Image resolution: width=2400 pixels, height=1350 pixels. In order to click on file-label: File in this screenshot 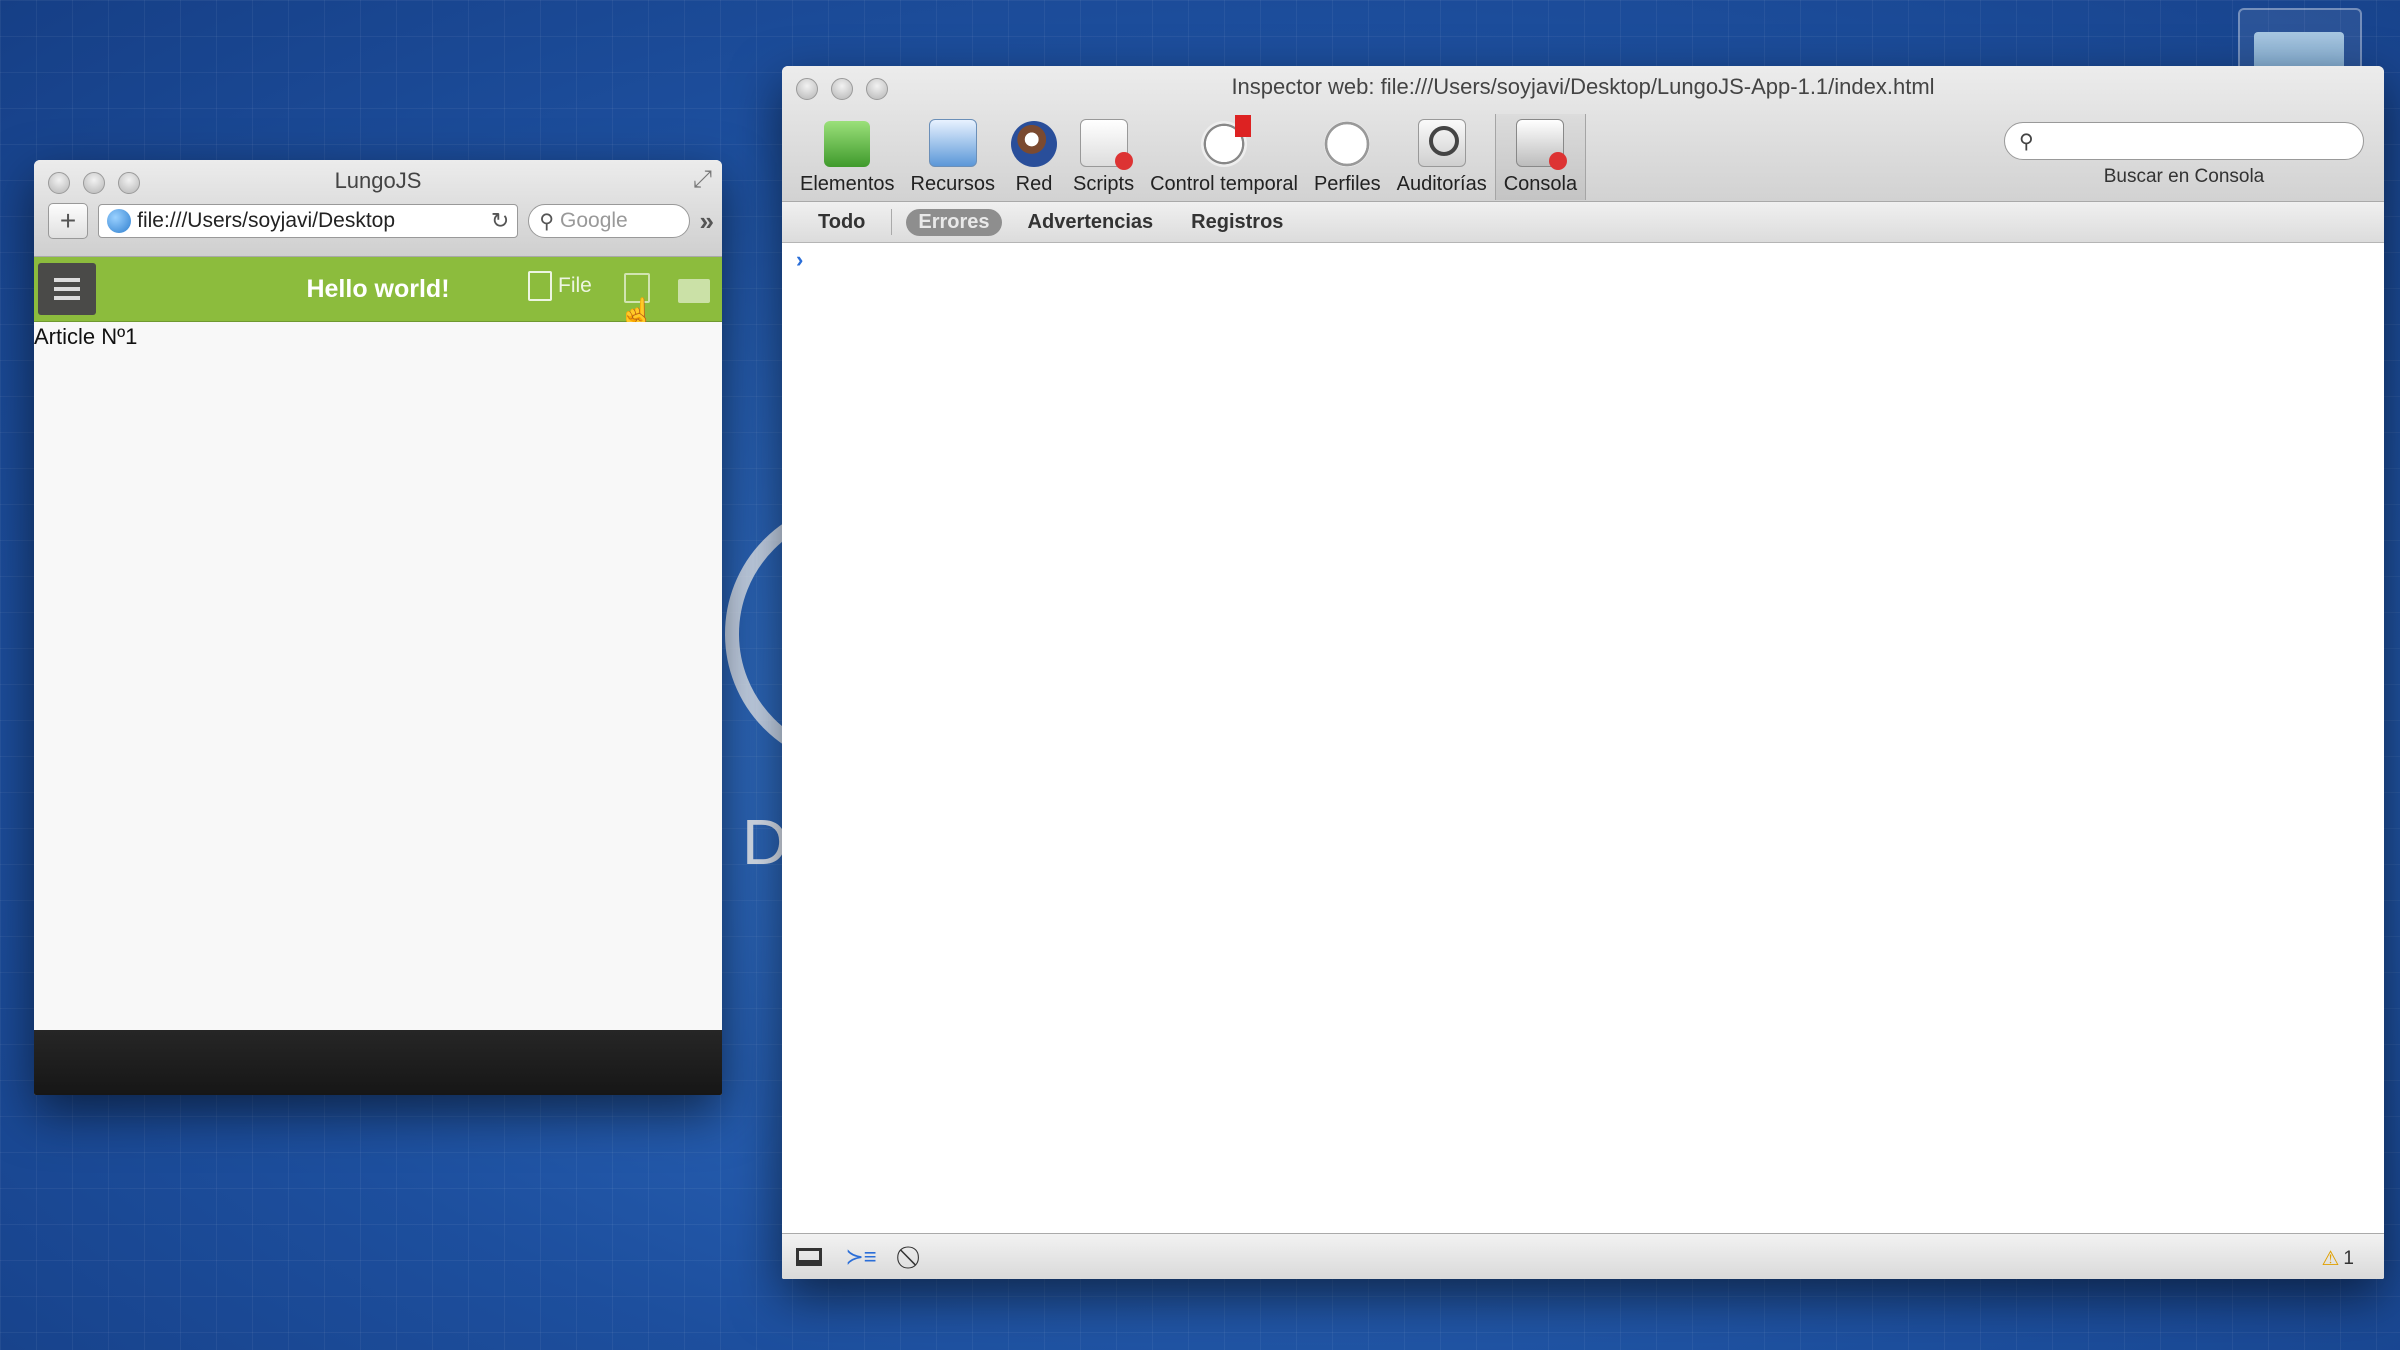, I will do `click(575, 285)`.